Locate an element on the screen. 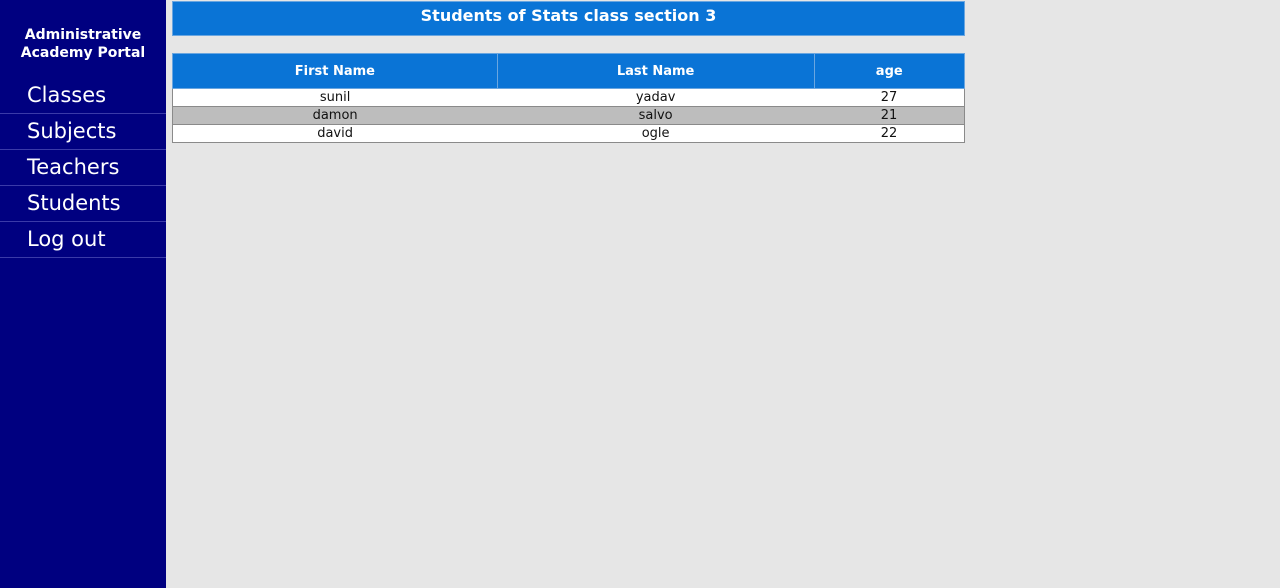 This screenshot has height=588, width=1280. cell-first-name: sunil is located at coordinates (335, 97).